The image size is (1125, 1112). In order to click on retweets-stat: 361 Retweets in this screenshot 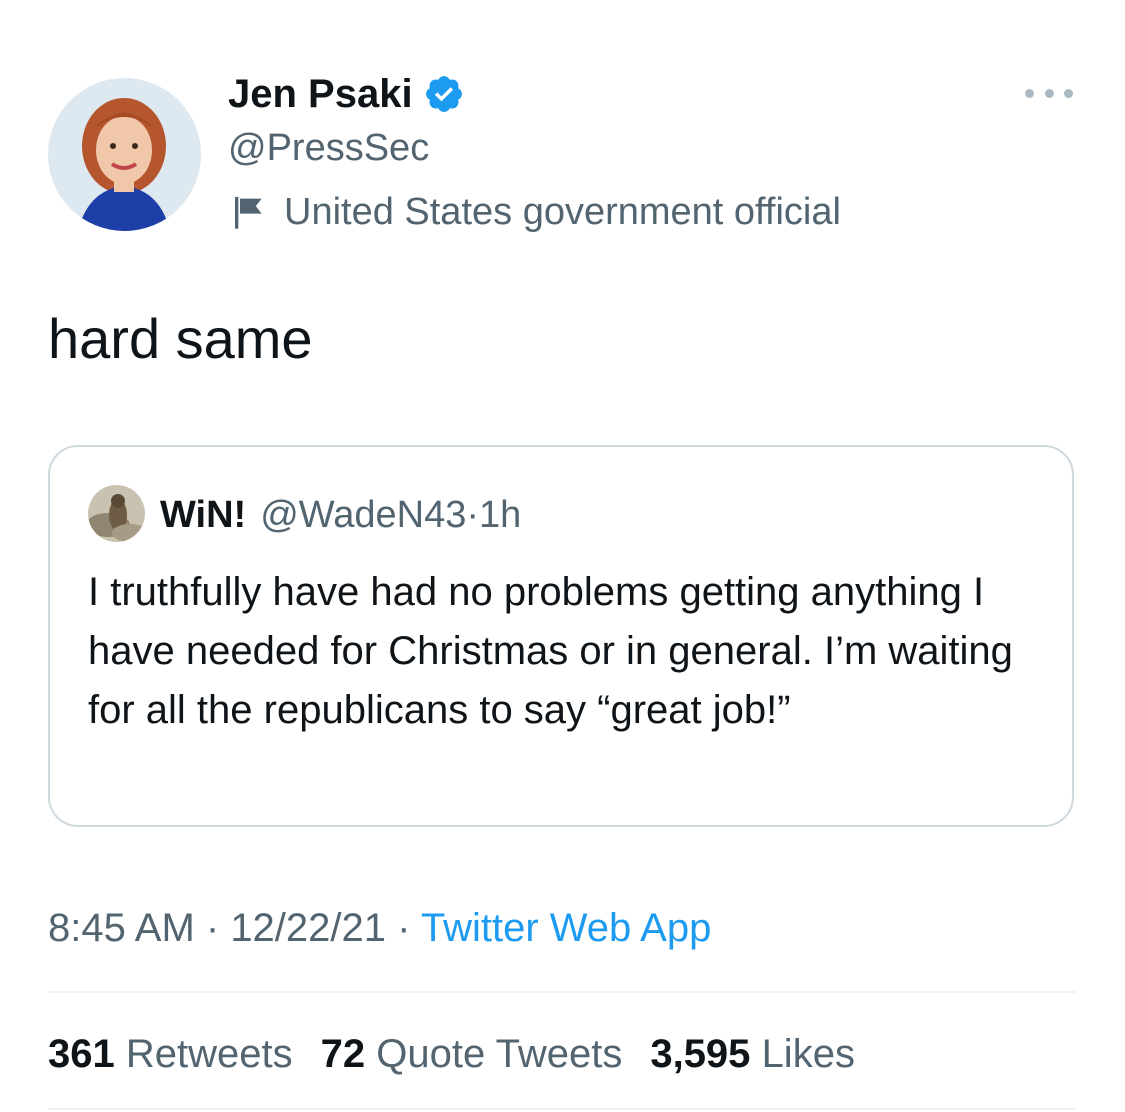, I will do `click(170, 1054)`.